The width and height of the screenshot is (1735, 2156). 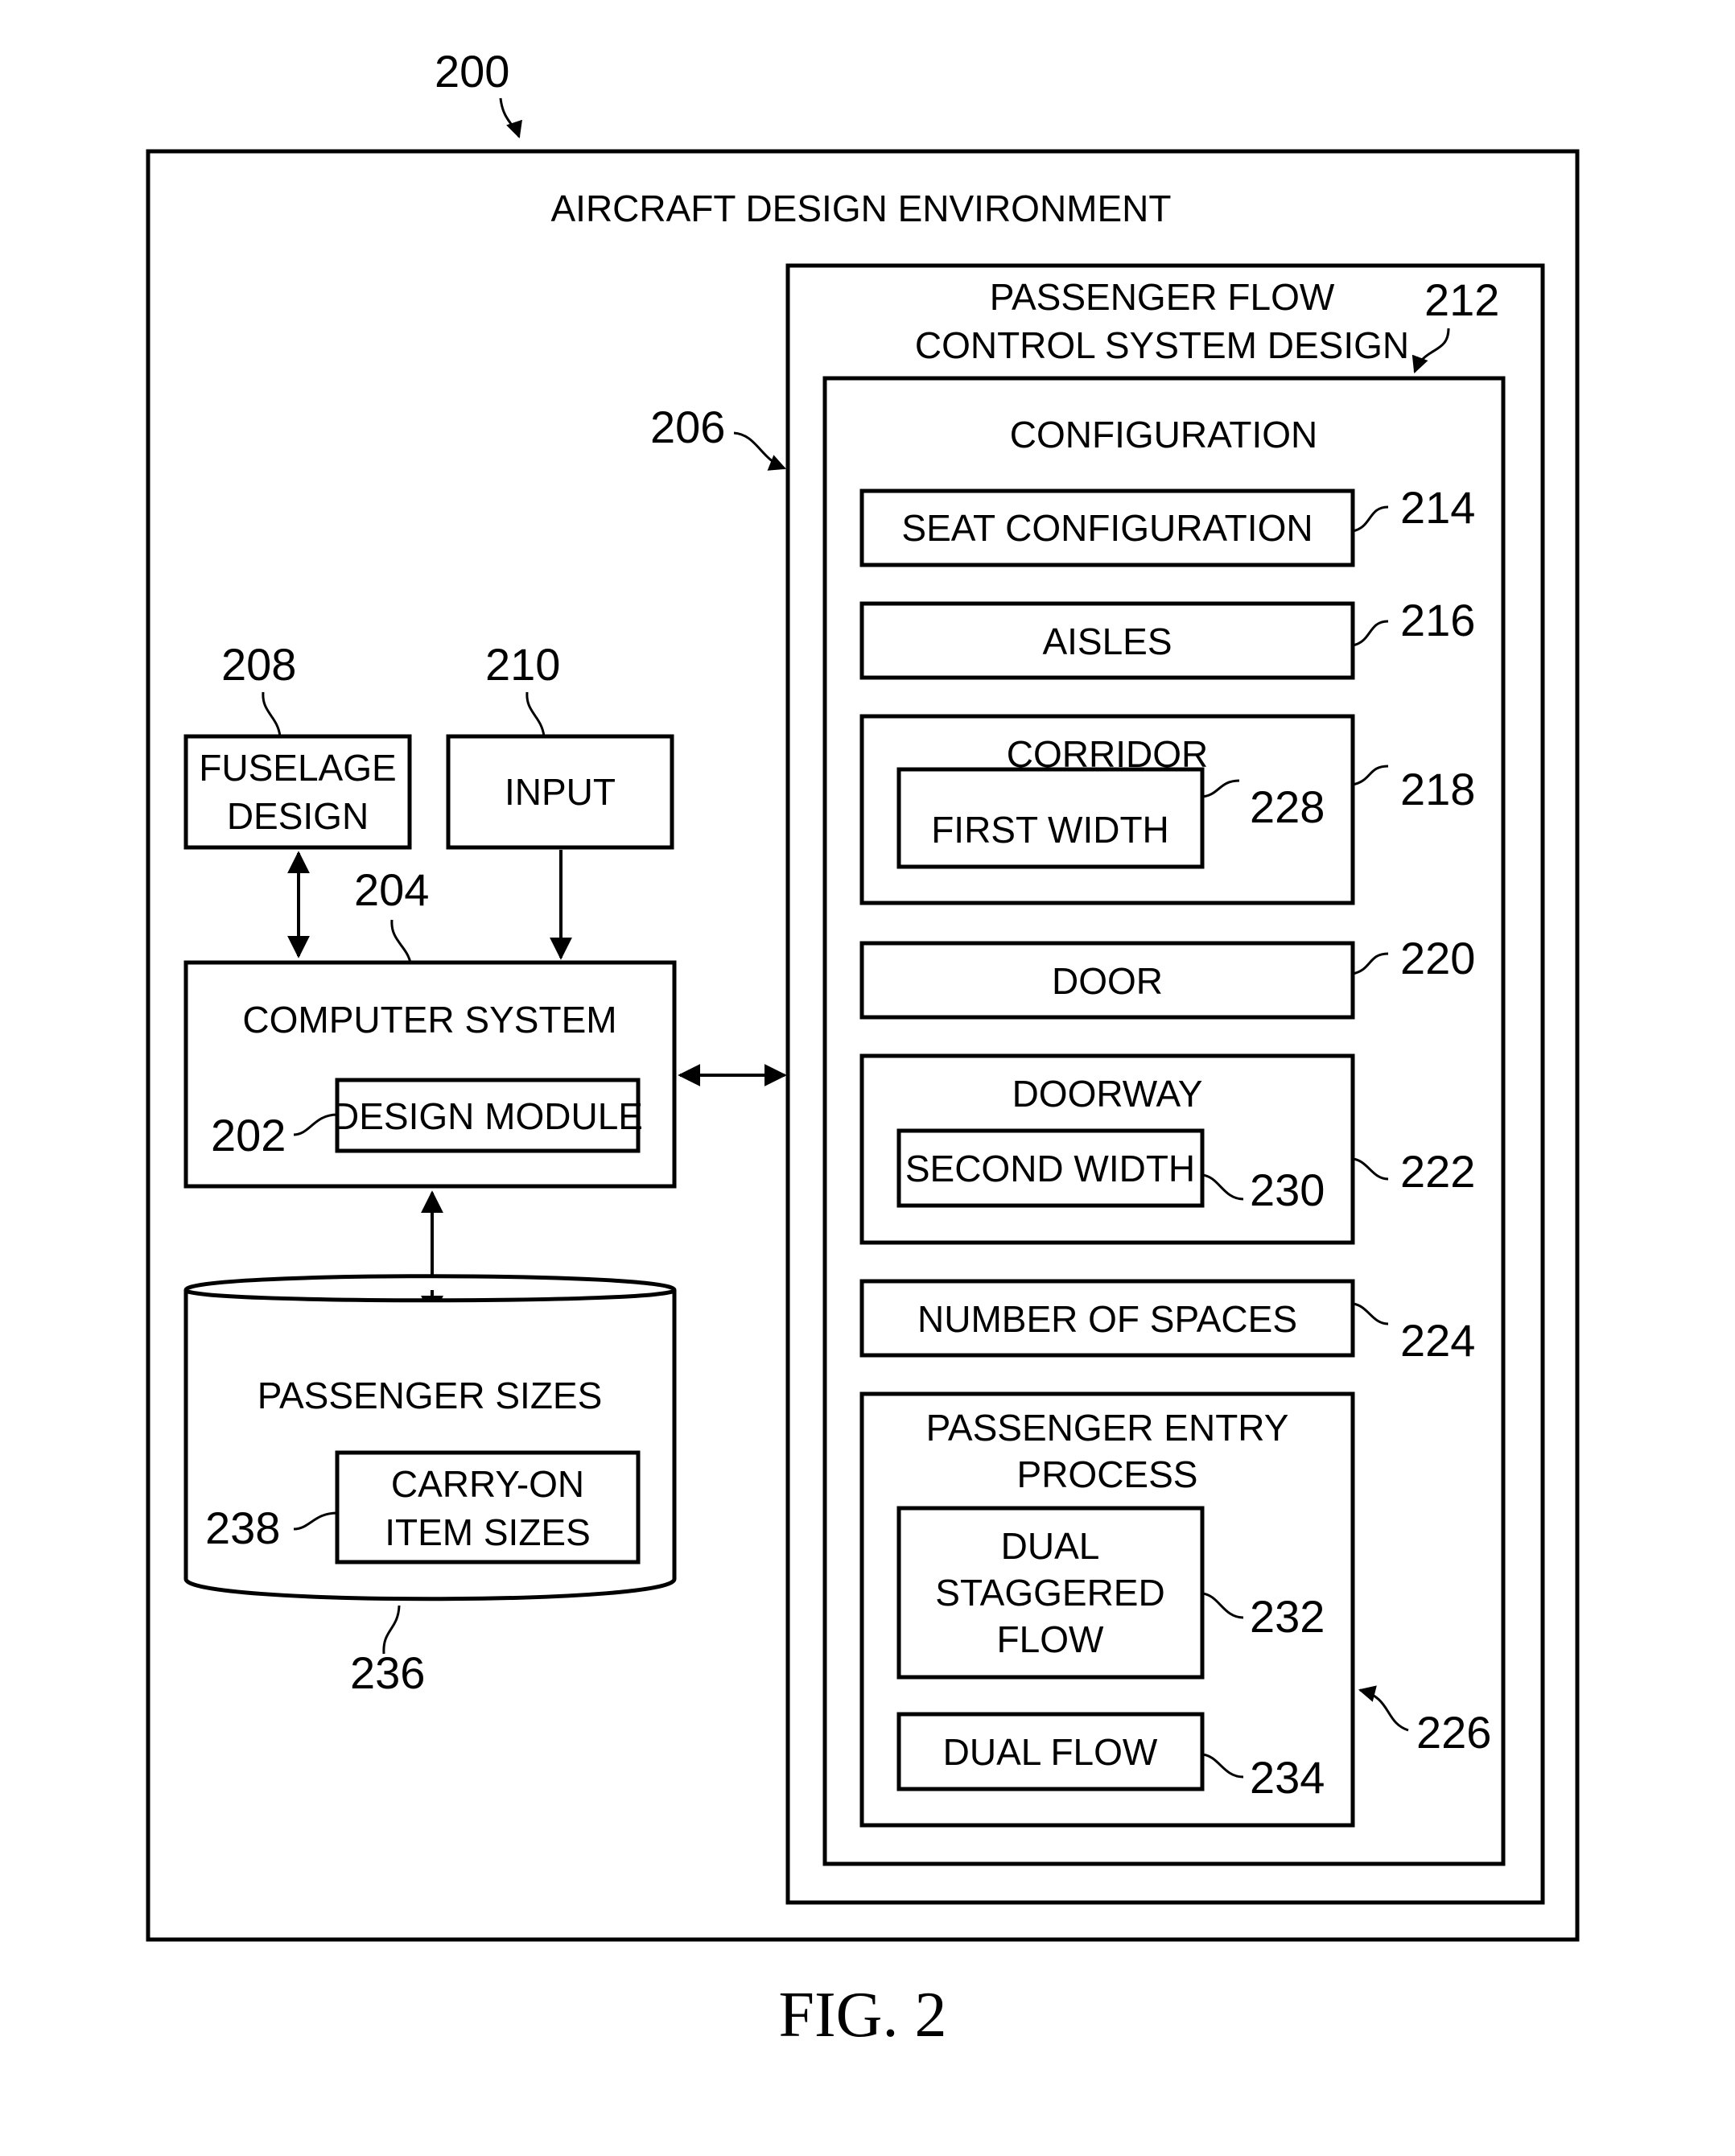 I want to click on second-width-label: SECOND WIDTH, so click(x=1050, y=1168).